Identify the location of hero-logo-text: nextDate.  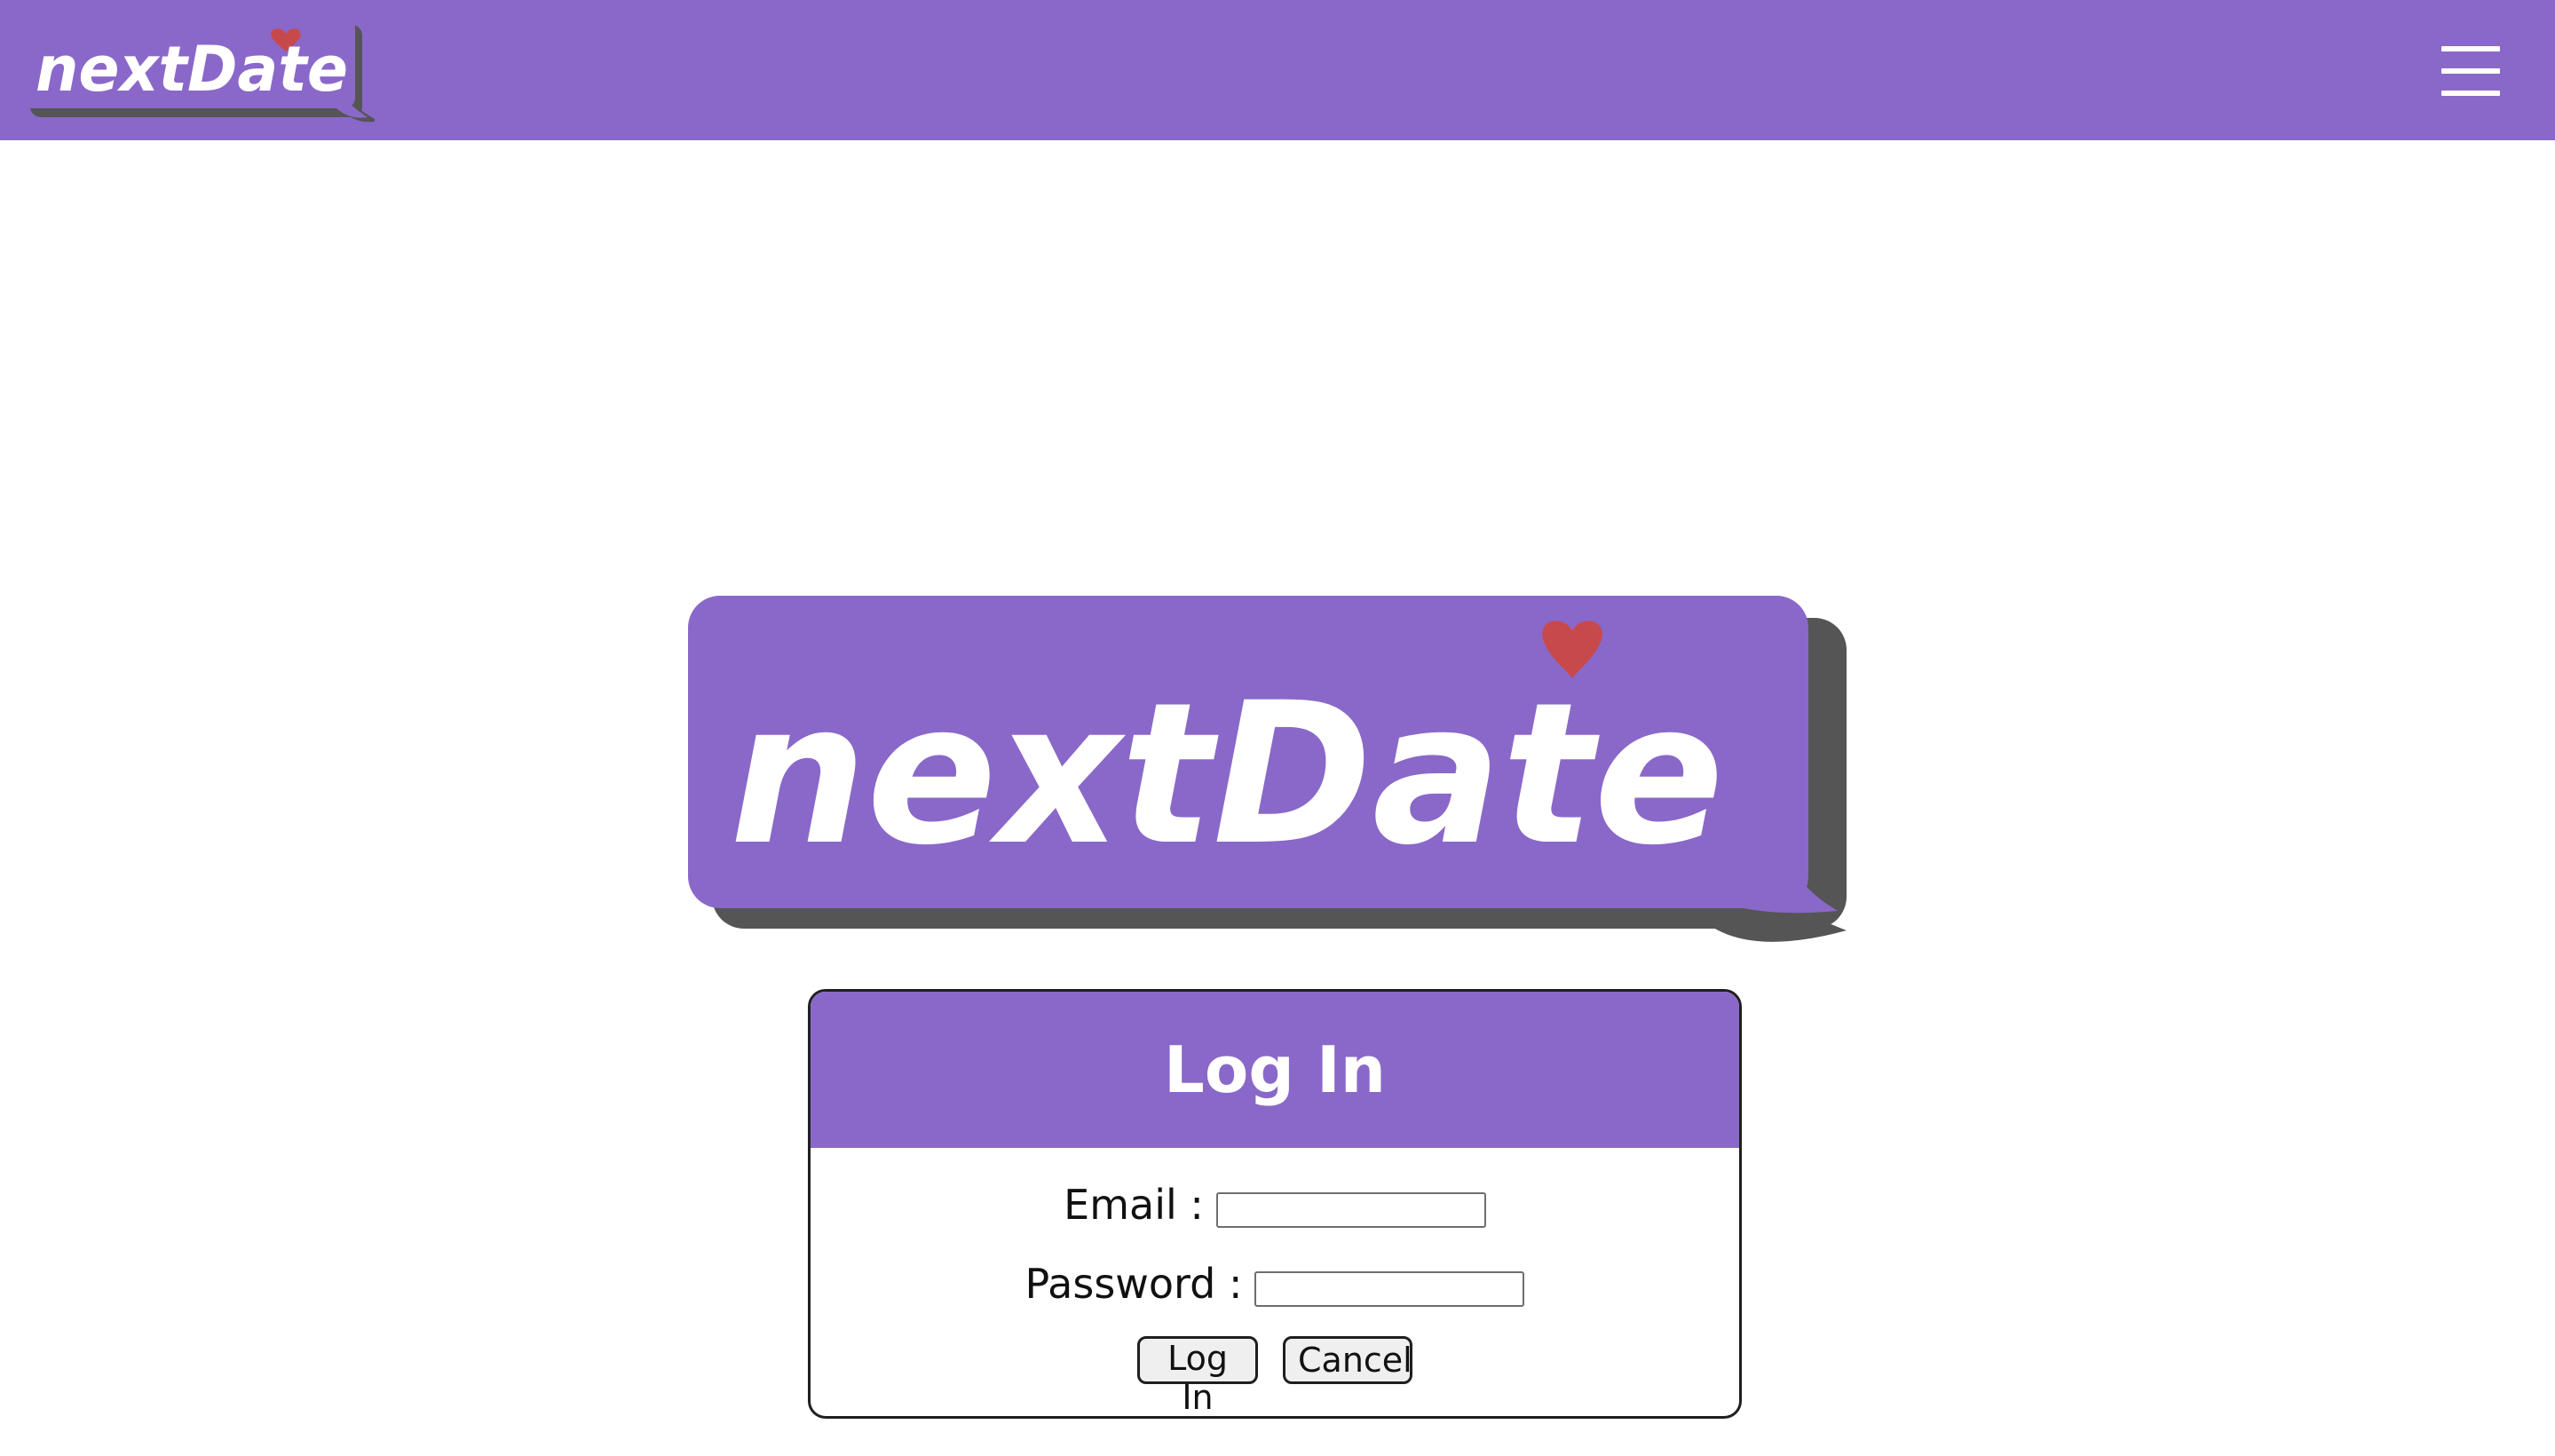
(1227, 774).